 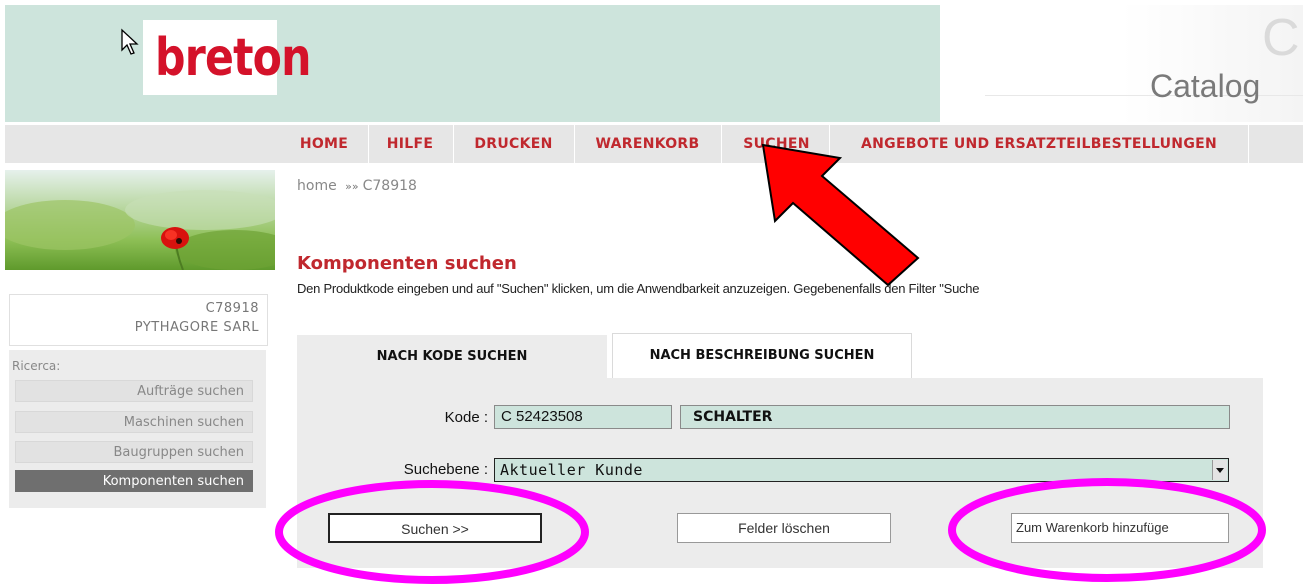 I want to click on tab-search-by-description: NACH BESCHREIBUNG SUCHEN, so click(x=762, y=355).